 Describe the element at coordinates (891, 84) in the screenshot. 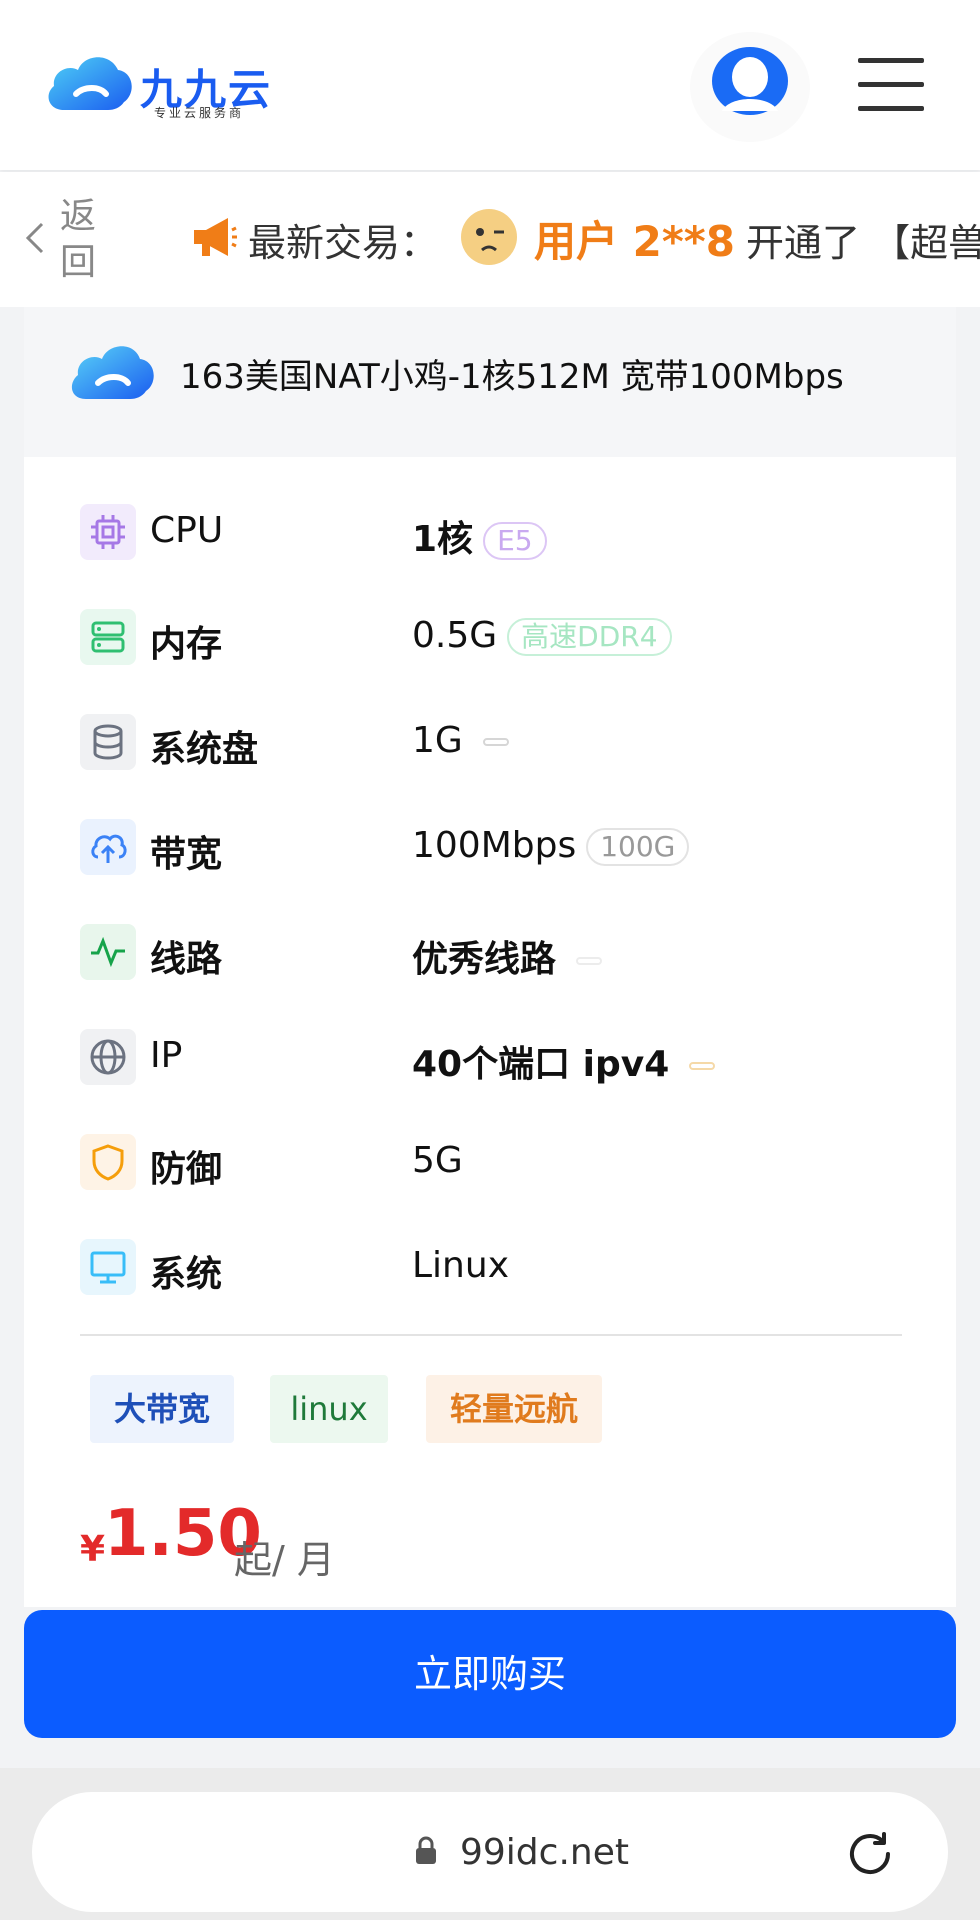

I see `hamburger-menu-icon` at that location.